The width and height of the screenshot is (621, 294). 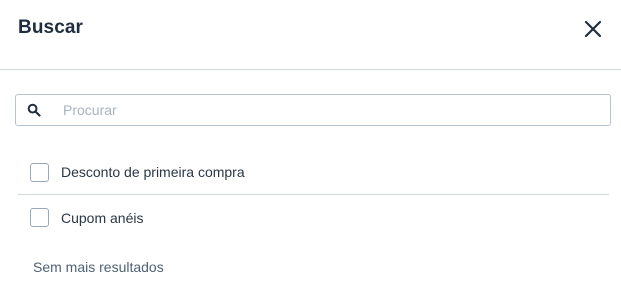 What do you see at coordinates (313, 172) in the screenshot?
I see `result-item: Desconto de primeira compra` at bounding box center [313, 172].